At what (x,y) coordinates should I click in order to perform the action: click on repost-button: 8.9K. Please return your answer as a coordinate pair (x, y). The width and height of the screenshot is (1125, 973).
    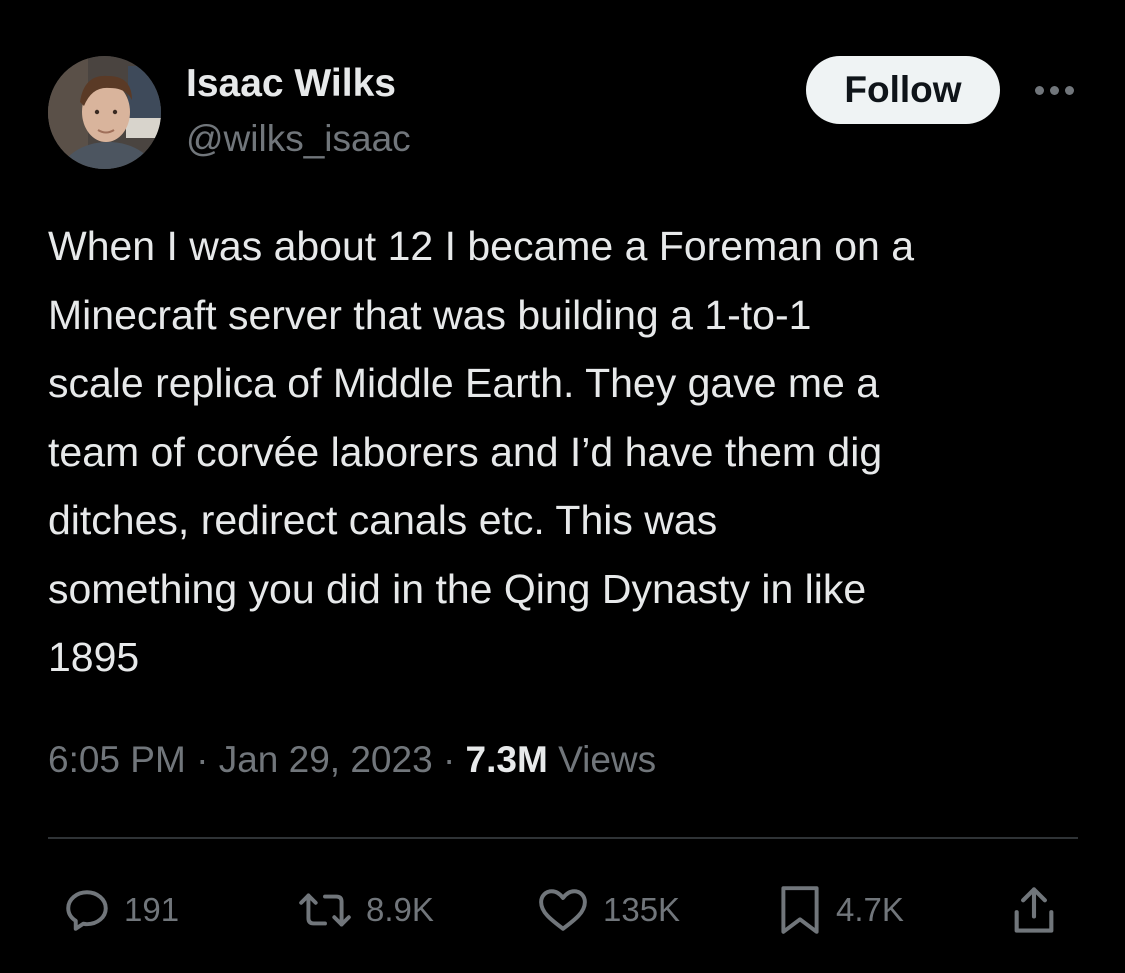
    Looking at the image, I should click on (365, 910).